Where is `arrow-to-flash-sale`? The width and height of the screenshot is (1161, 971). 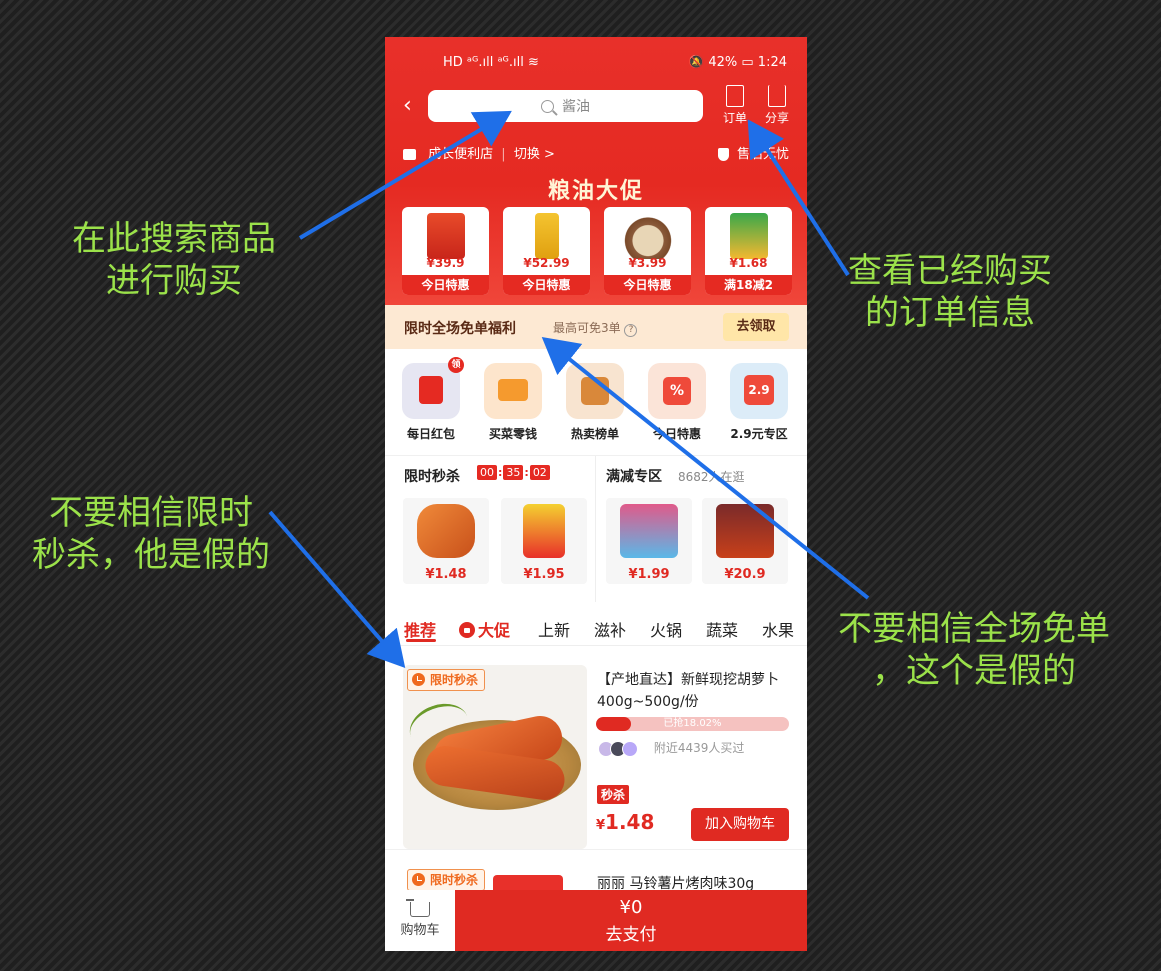 arrow-to-flash-sale is located at coordinates (337, 589).